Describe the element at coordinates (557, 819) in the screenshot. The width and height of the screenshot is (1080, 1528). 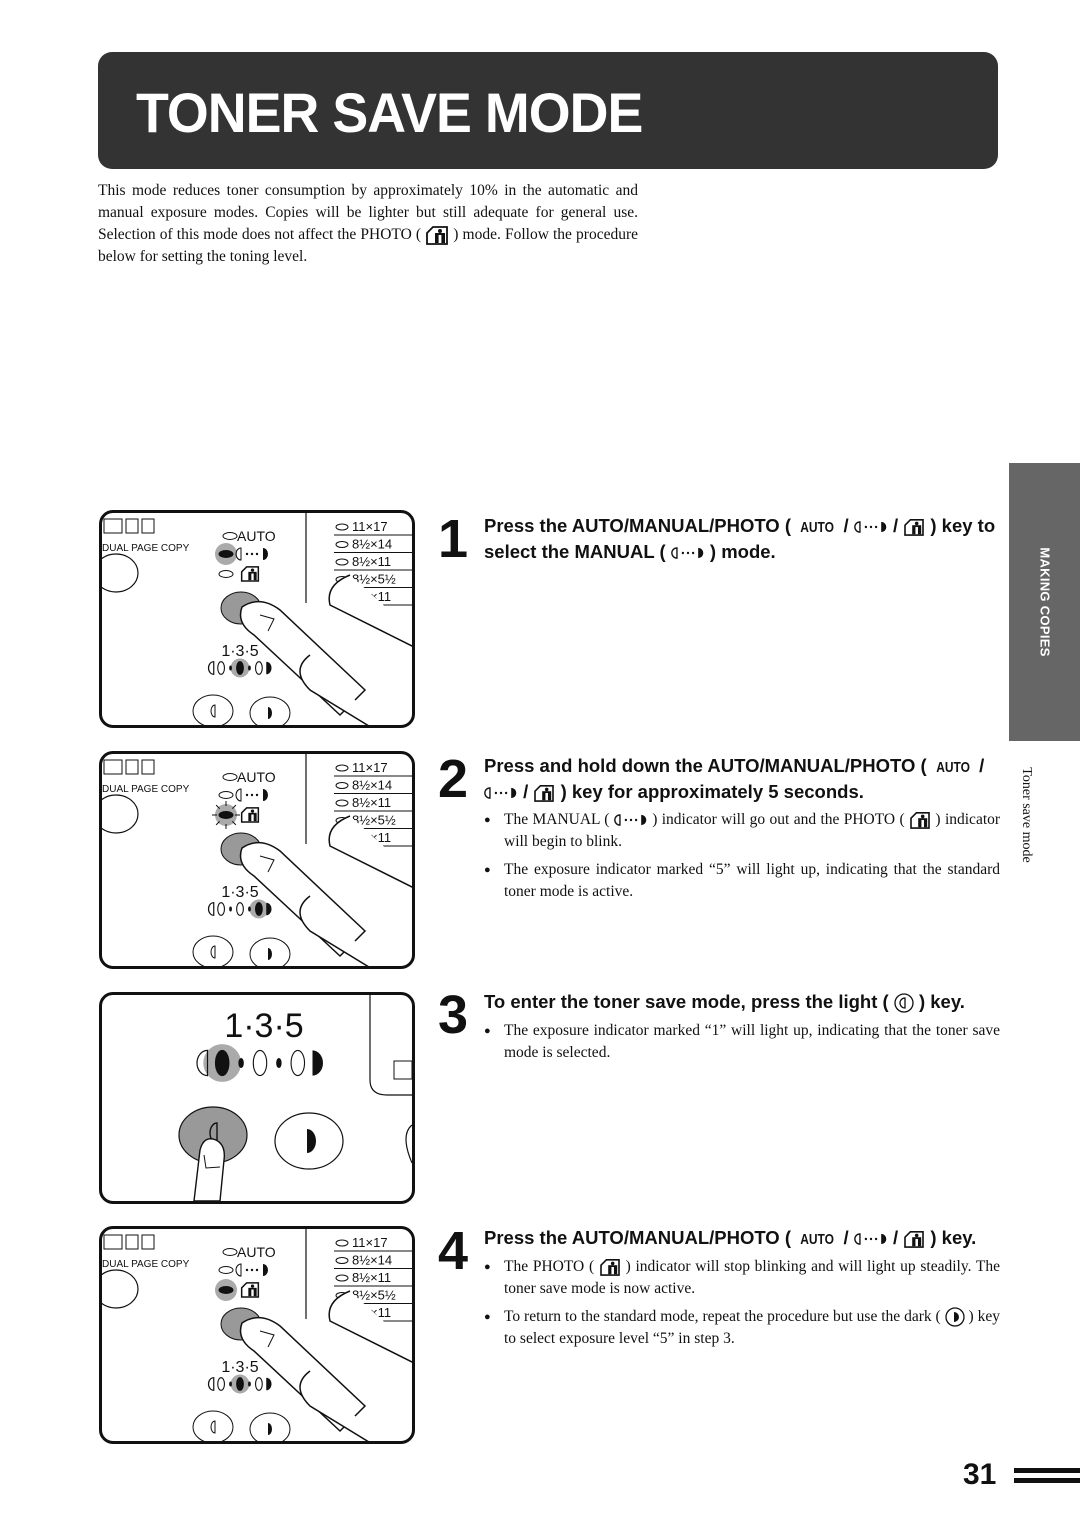
I see `bullet-text: The MANUAL (` at that location.